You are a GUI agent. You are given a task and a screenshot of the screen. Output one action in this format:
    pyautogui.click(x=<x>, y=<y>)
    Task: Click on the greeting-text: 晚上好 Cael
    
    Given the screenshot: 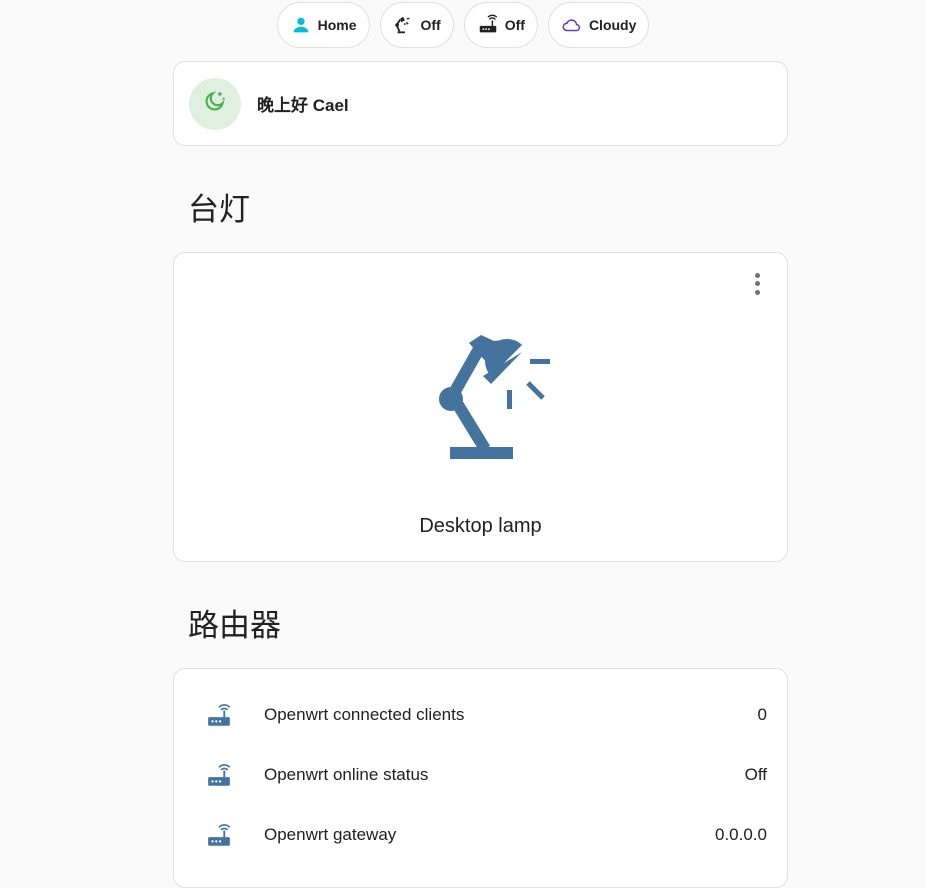 What is the action you would take?
    pyautogui.click(x=303, y=105)
    